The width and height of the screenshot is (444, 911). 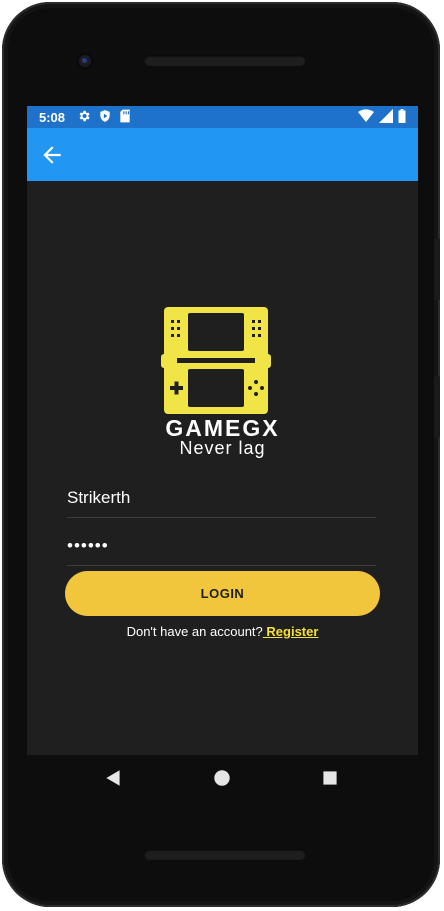 I want to click on username-field, so click(x=221, y=500).